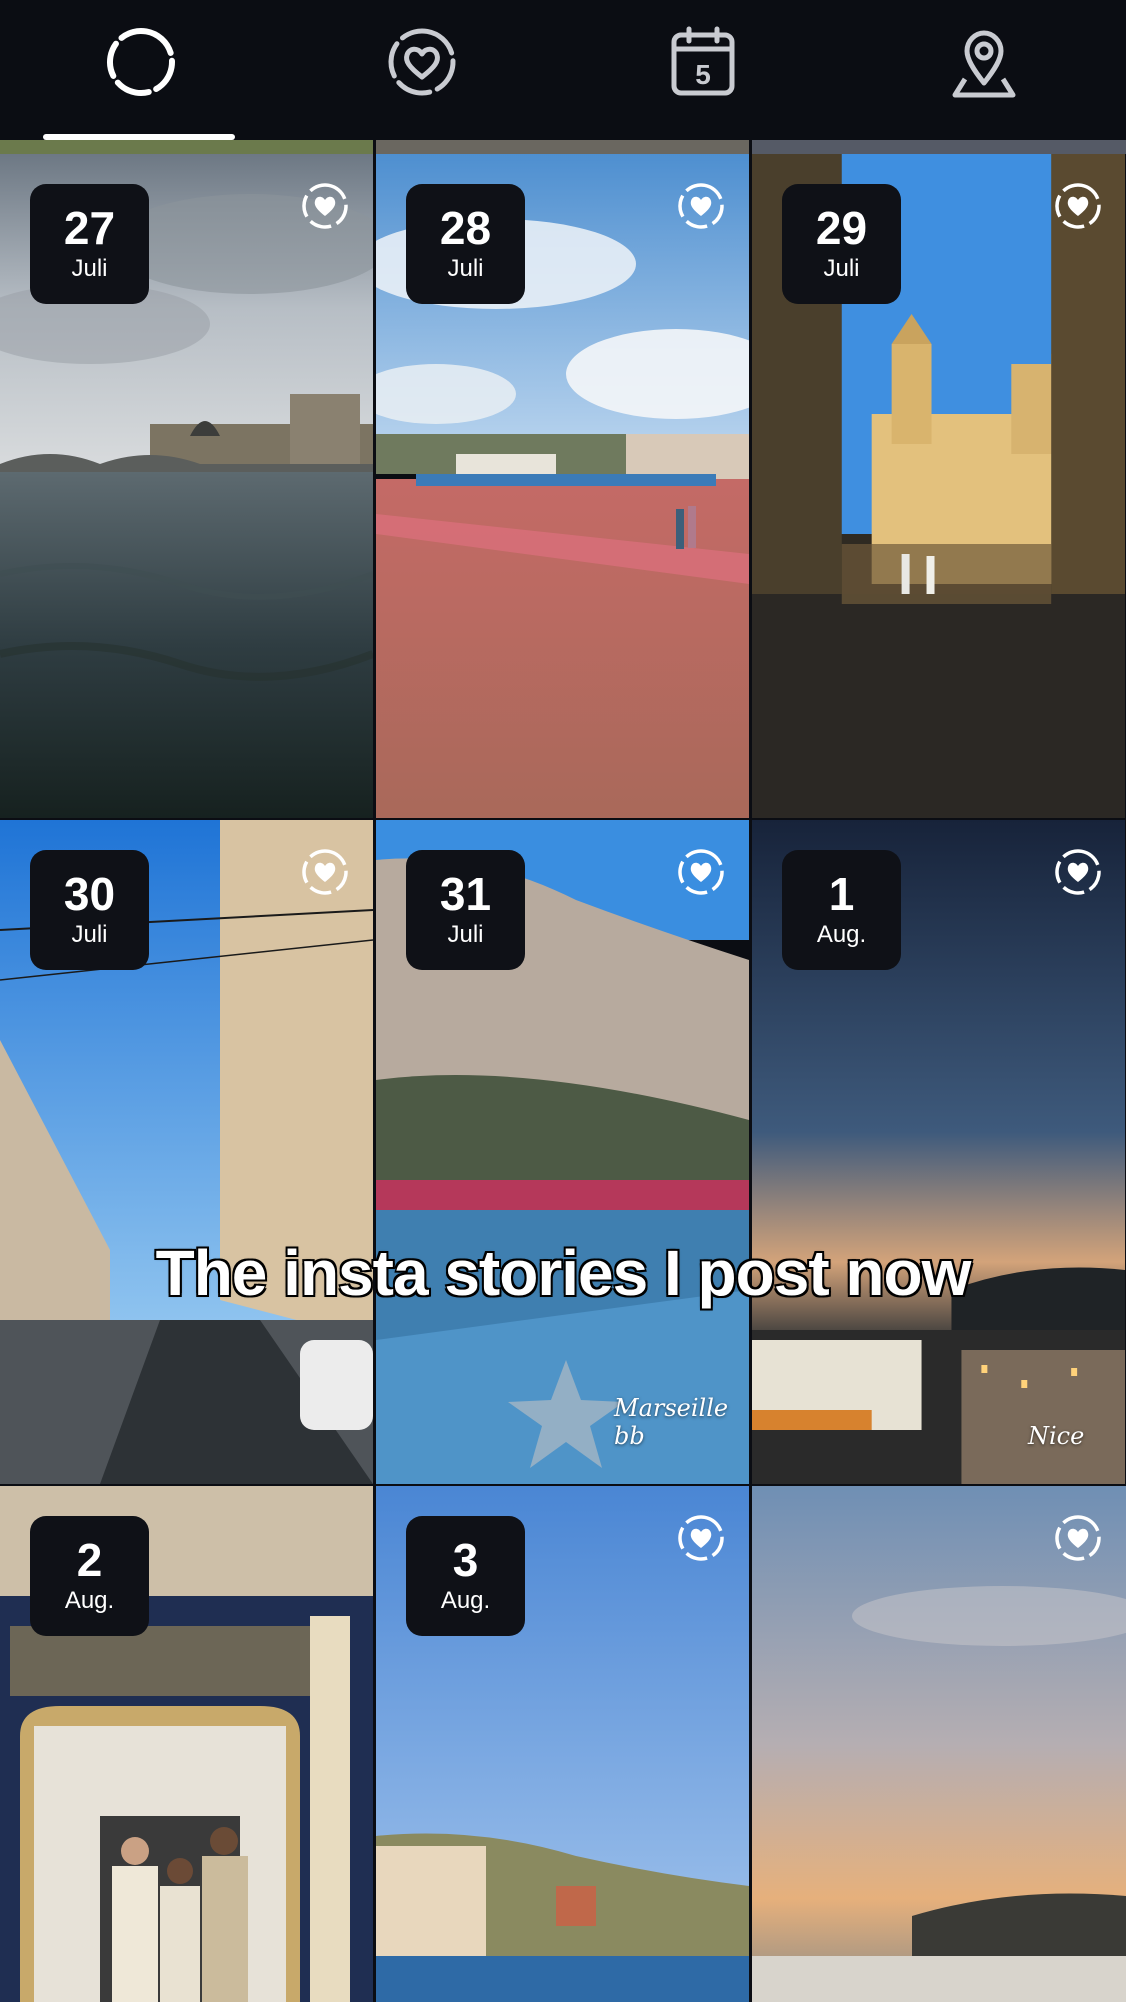 This screenshot has width=1126, height=2002. What do you see at coordinates (671, 1422) in the screenshot?
I see `story-caption: Marseille bb` at bounding box center [671, 1422].